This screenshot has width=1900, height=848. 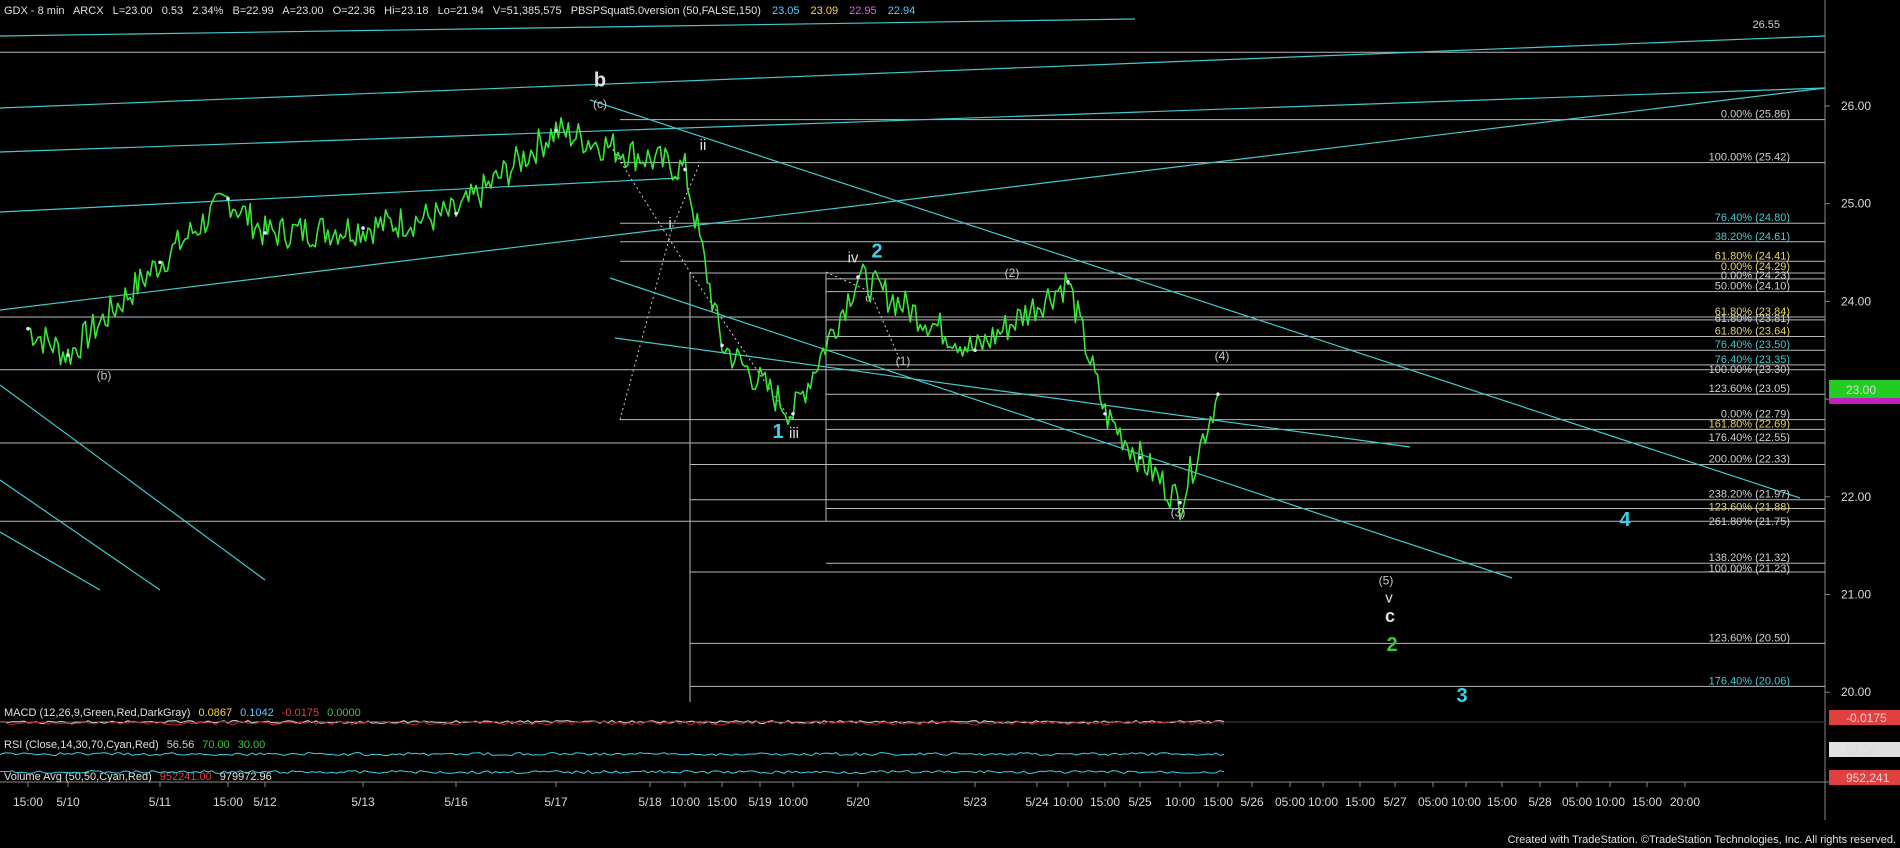 I want to click on wave-label: (c), so click(x=600, y=104).